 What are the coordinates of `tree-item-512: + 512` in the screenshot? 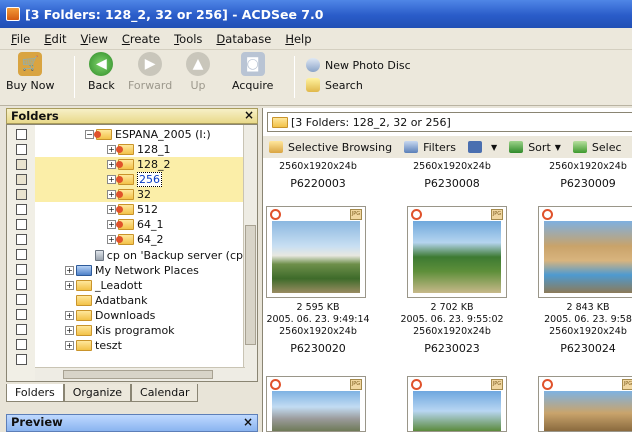 It's located at (139, 209).